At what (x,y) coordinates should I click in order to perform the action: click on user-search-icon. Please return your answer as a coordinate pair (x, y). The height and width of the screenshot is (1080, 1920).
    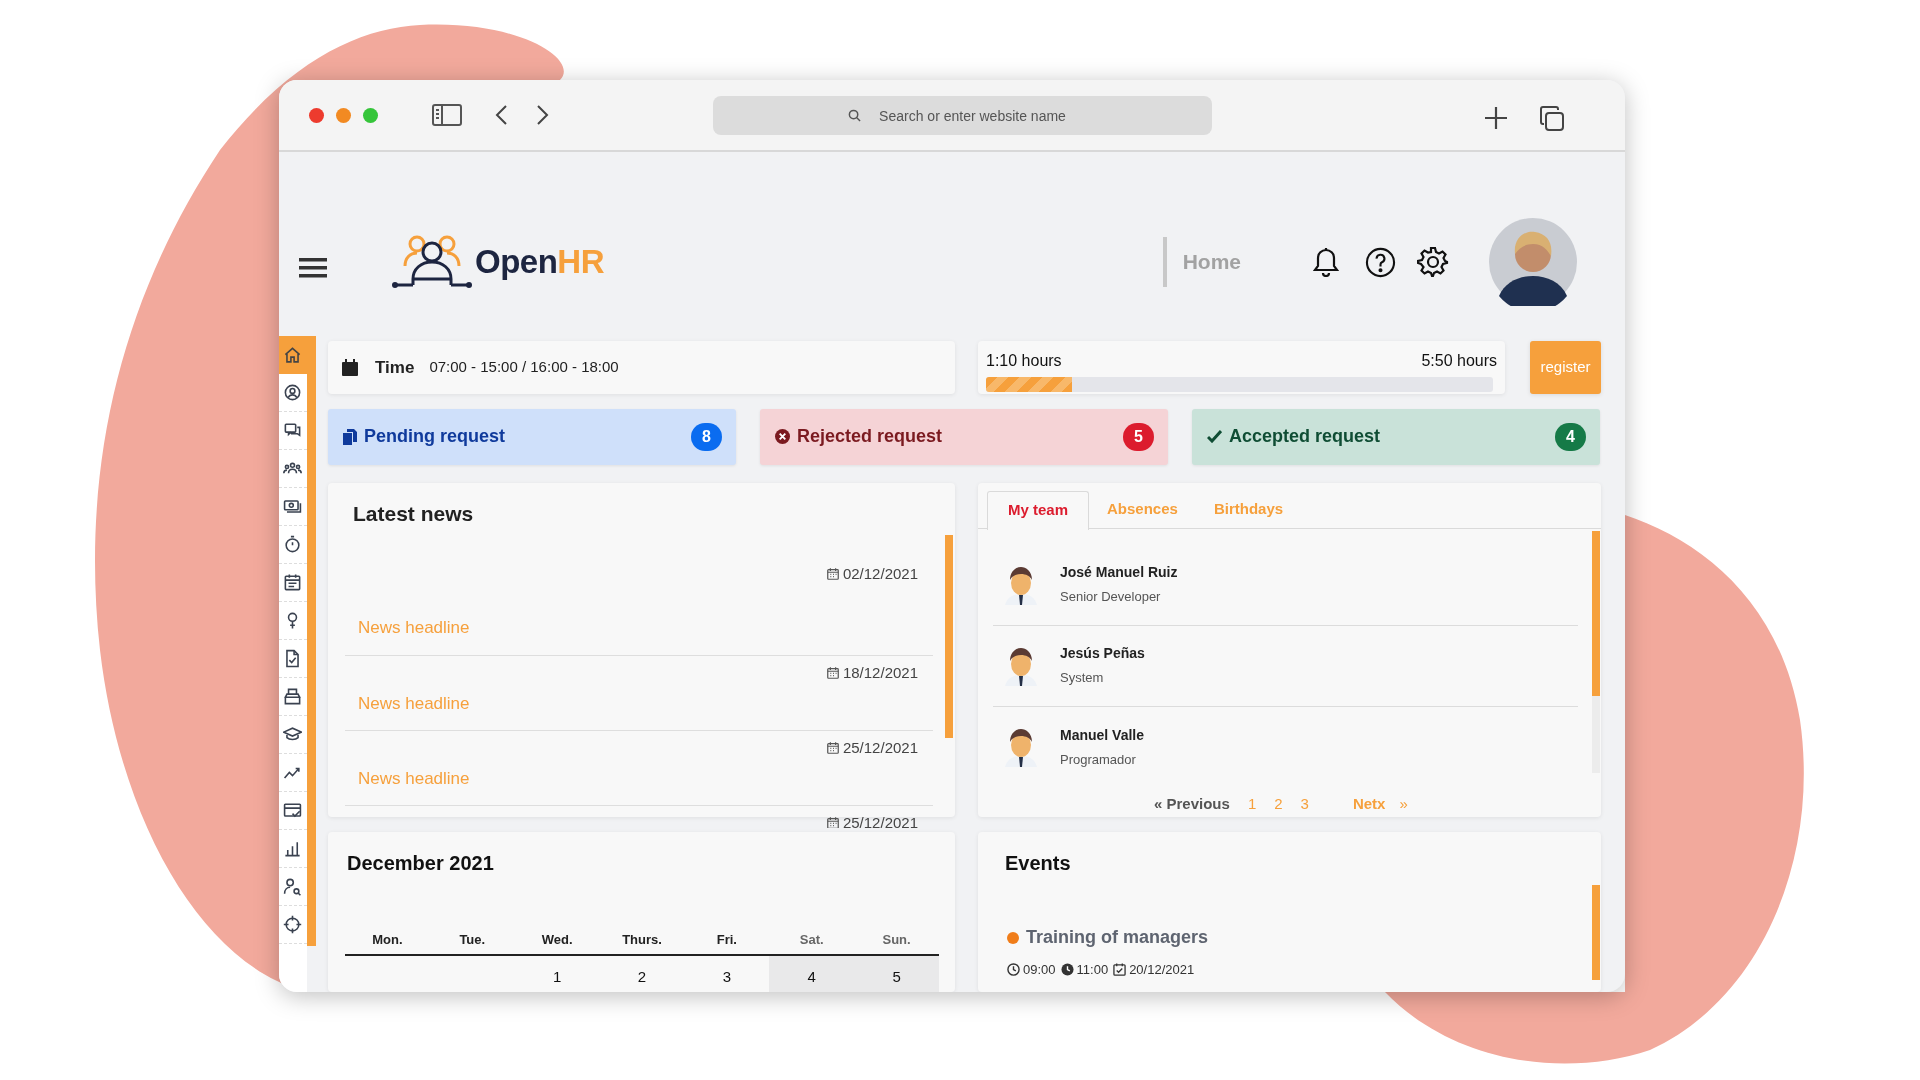
    Looking at the image, I should click on (292, 886).